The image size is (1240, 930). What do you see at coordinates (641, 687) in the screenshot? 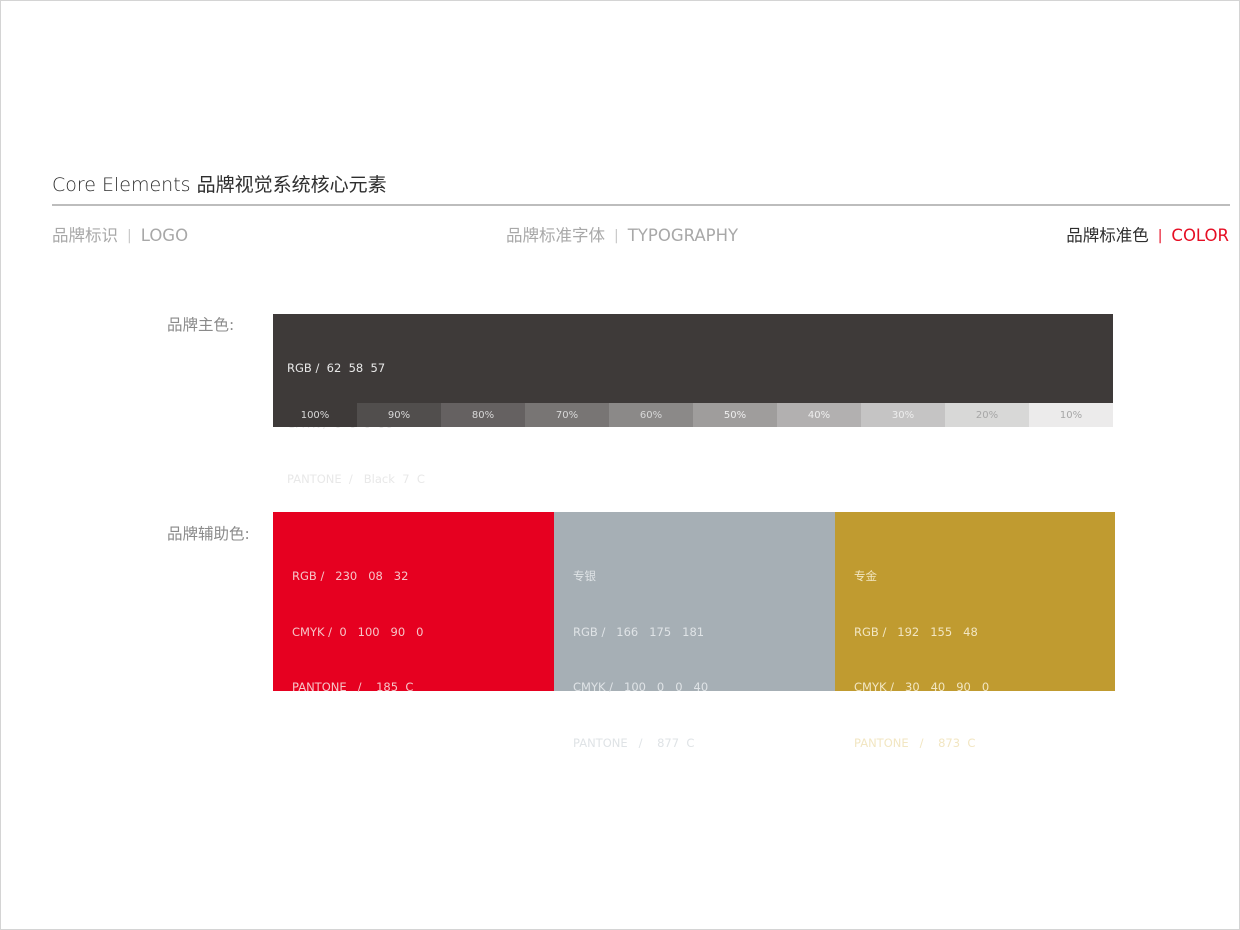
I see `swatch-cmyk: CMYK / 100 0 0 40` at bounding box center [641, 687].